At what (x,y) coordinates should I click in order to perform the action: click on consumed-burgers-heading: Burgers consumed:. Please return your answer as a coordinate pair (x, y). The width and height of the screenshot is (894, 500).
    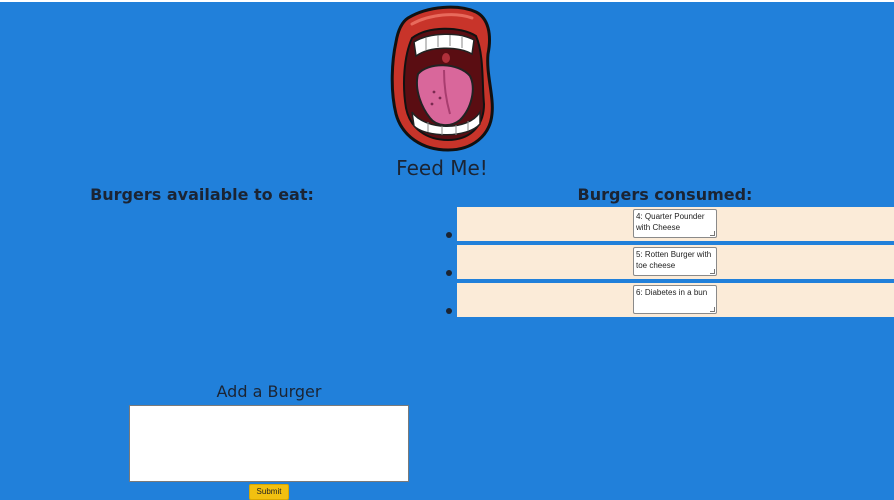
    Looking at the image, I should click on (665, 194).